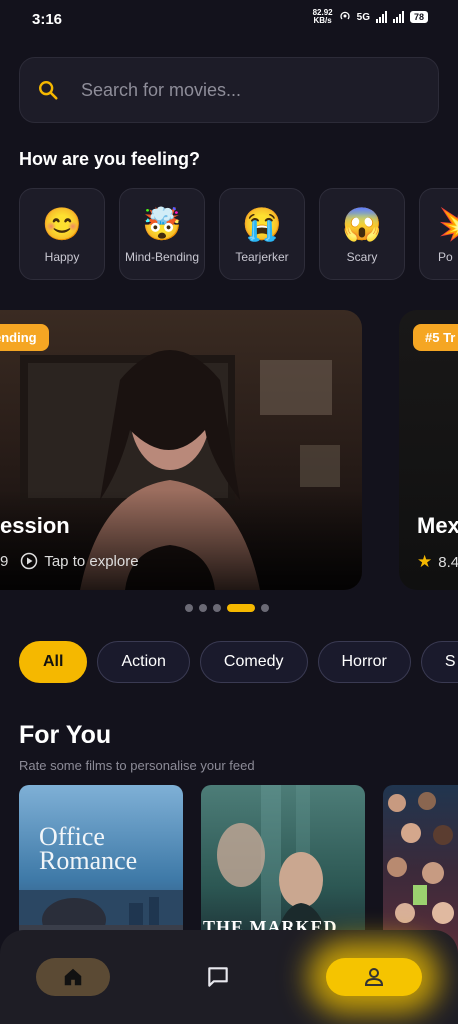  I want to click on search-icon, so click(48, 90).